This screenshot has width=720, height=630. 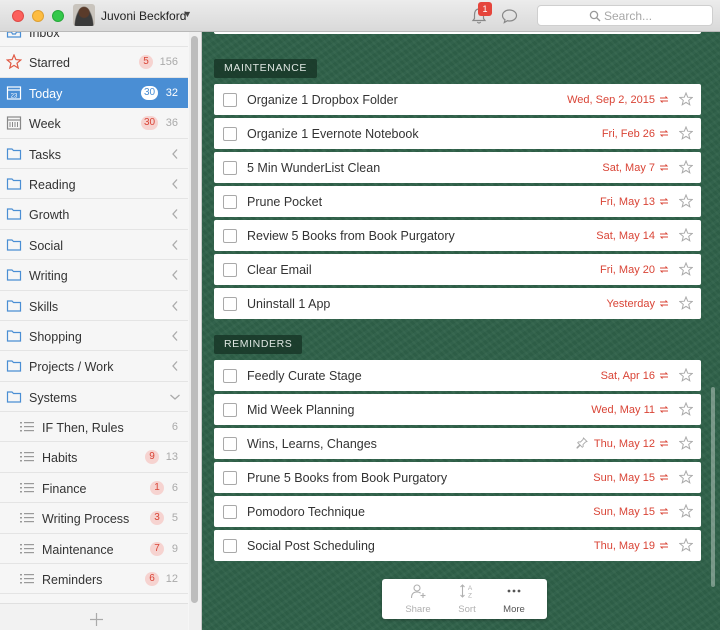 What do you see at coordinates (322, 100) in the screenshot?
I see `task-title: Organize 1 Dropbox Folder` at bounding box center [322, 100].